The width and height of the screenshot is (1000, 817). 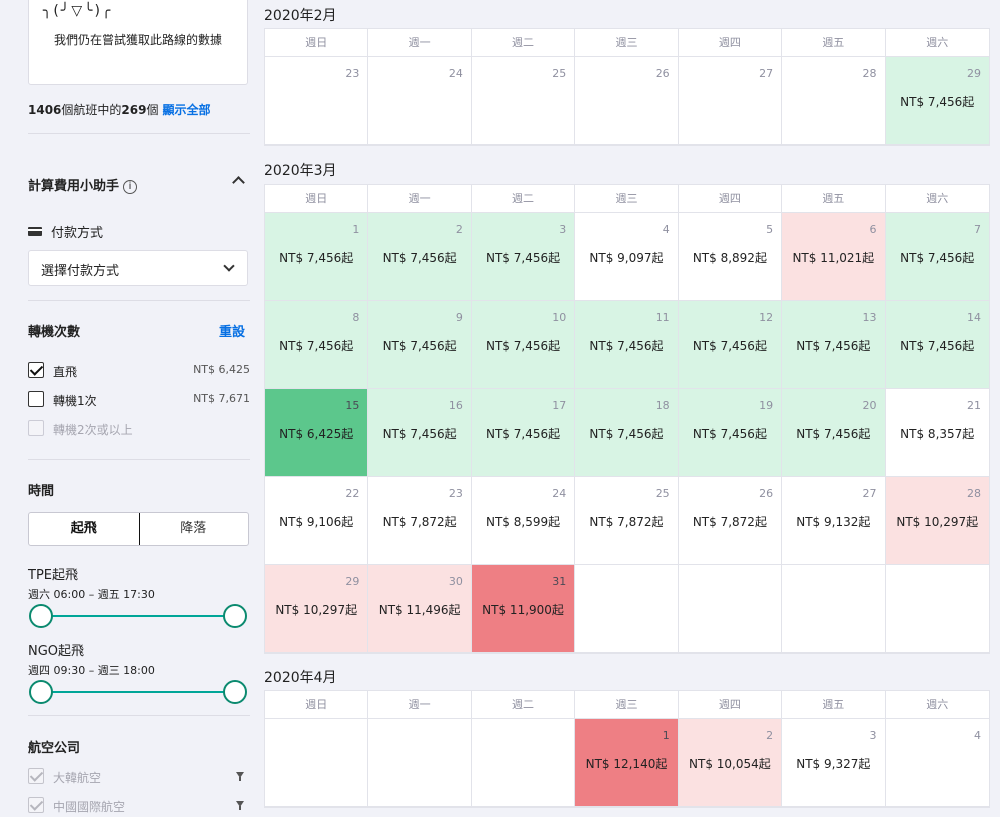 What do you see at coordinates (523, 521) in the screenshot?
I see `day-cell: 24 NT$ 8,599起` at bounding box center [523, 521].